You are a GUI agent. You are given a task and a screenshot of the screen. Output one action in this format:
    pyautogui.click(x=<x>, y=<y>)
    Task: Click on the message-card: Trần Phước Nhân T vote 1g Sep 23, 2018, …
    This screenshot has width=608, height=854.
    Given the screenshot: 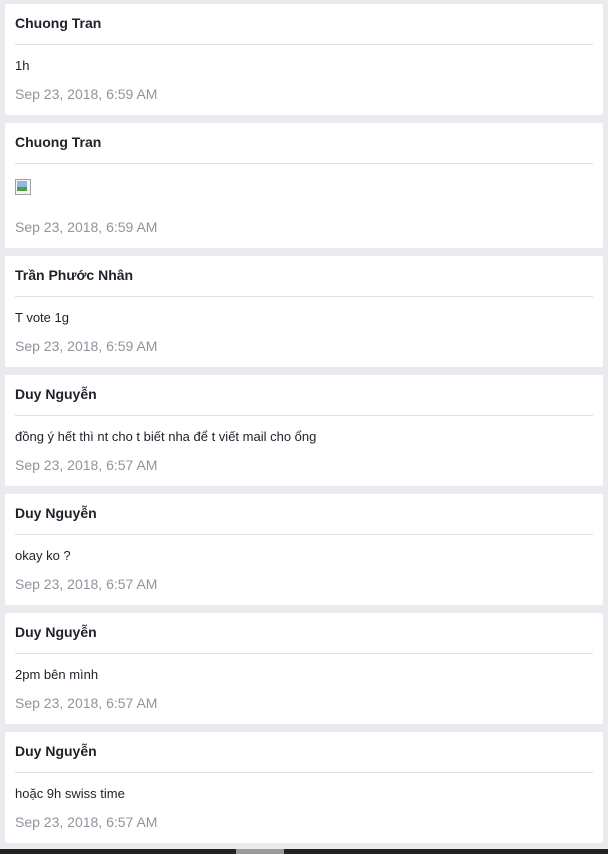 What is the action you would take?
    pyautogui.click(x=304, y=311)
    